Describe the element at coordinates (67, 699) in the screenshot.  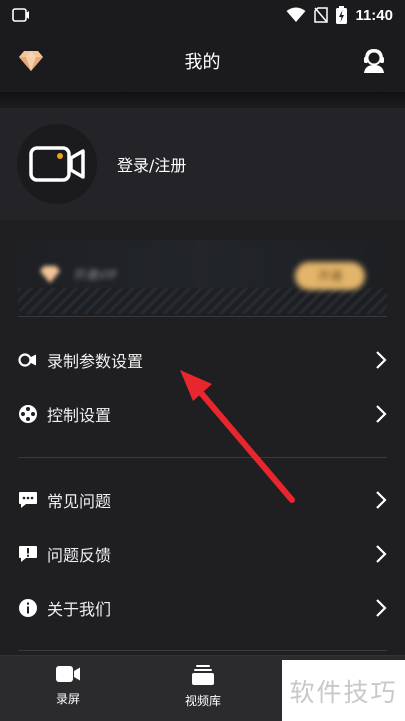
I see `nav-label: 录屏` at that location.